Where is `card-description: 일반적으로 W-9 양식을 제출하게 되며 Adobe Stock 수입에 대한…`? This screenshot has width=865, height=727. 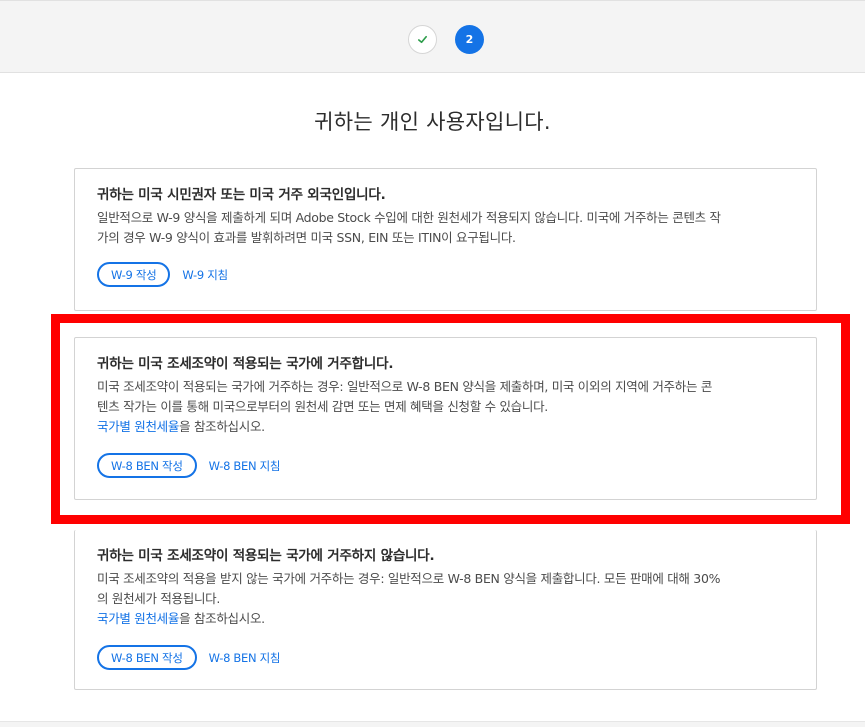 card-description: 일반적으로 W-9 양식을 제출하게 되며 Adobe Stock 수입에 대한… is located at coordinates (445, 228).